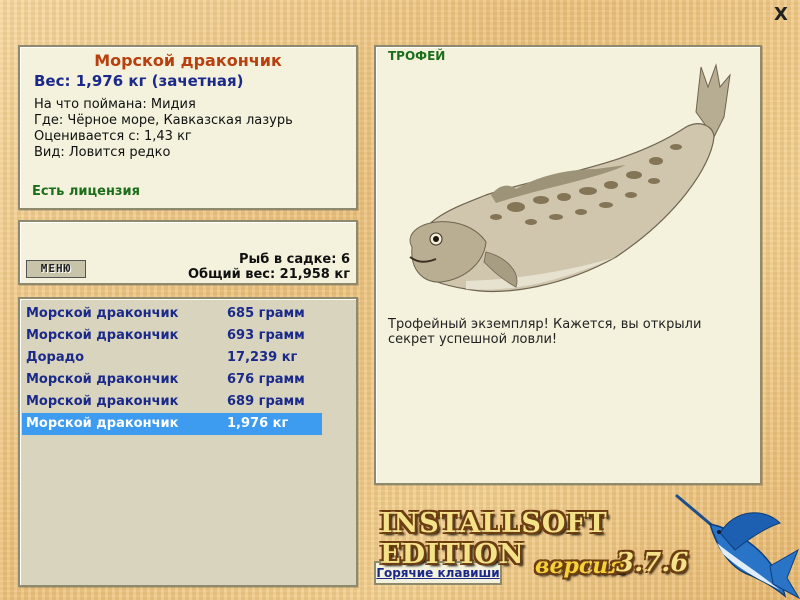 The width and height of the screenshot is (800, 600). Describe the element at coordinates (262, 357) in the screenshot. I see `catch-fish-weight: 17,239 кг` at that location.